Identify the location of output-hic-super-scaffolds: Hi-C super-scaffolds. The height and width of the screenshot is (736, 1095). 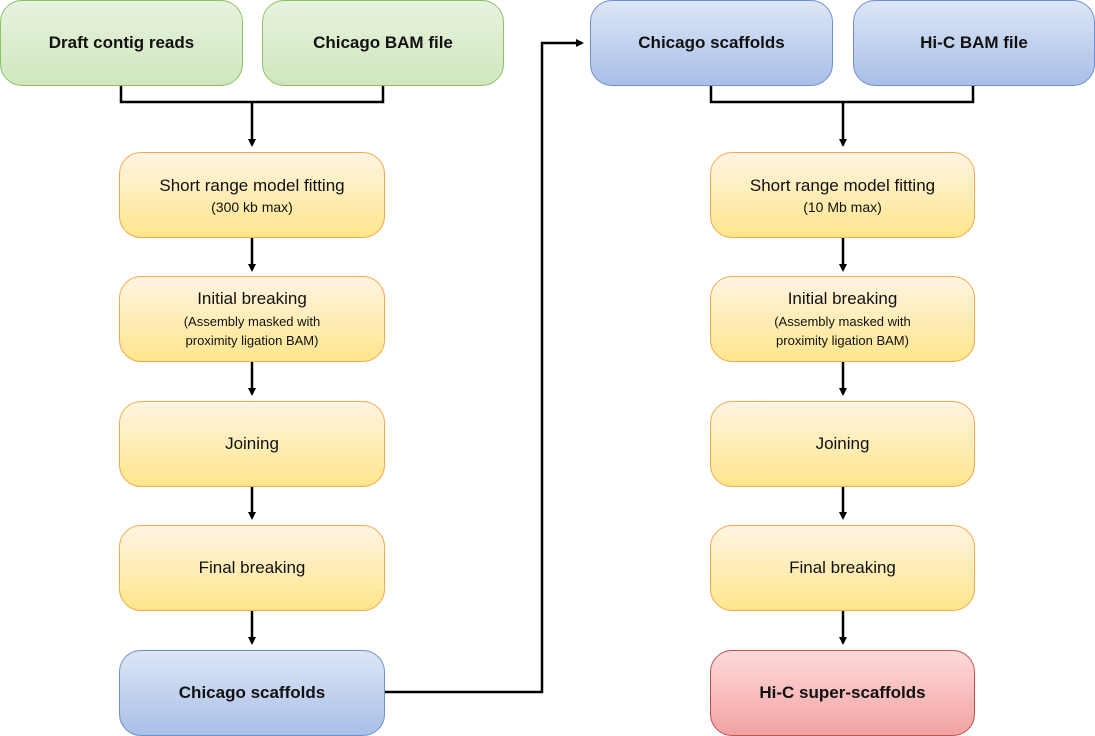
(842, 693).